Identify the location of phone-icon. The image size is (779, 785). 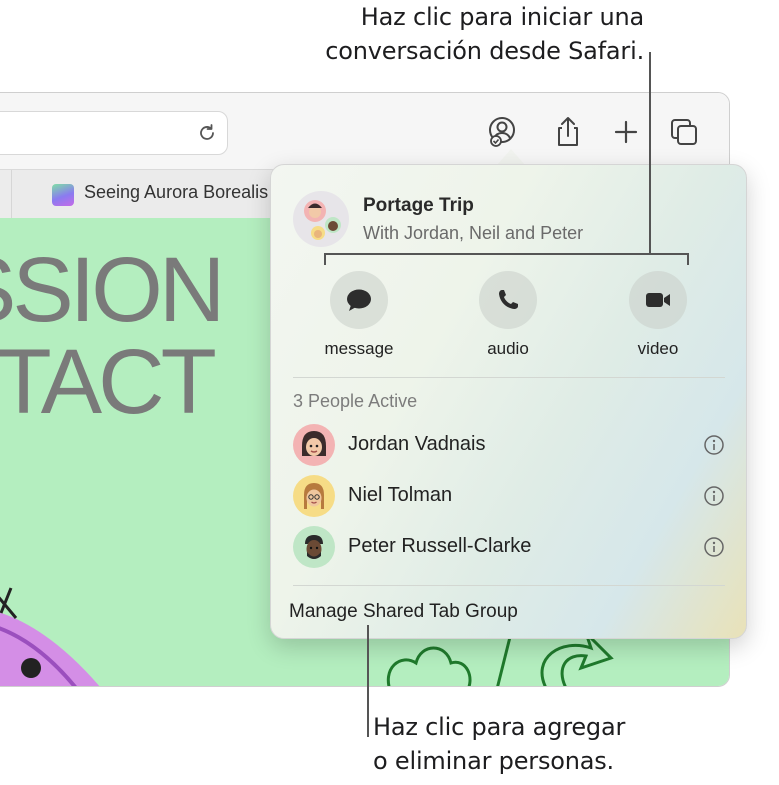
(508, 299).